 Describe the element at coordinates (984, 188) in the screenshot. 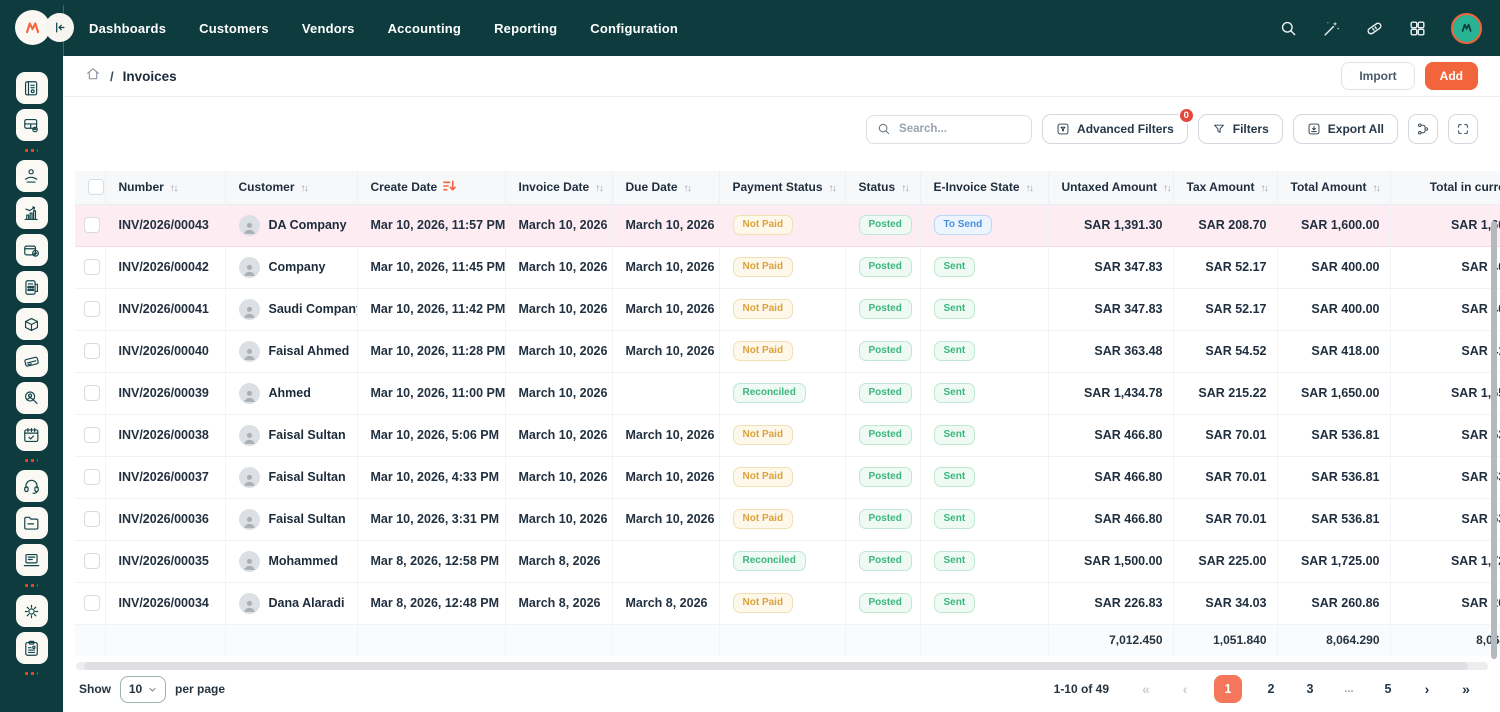

I see `column-header-e-invoice-state: E-Invoice State ↑↓` at that location.